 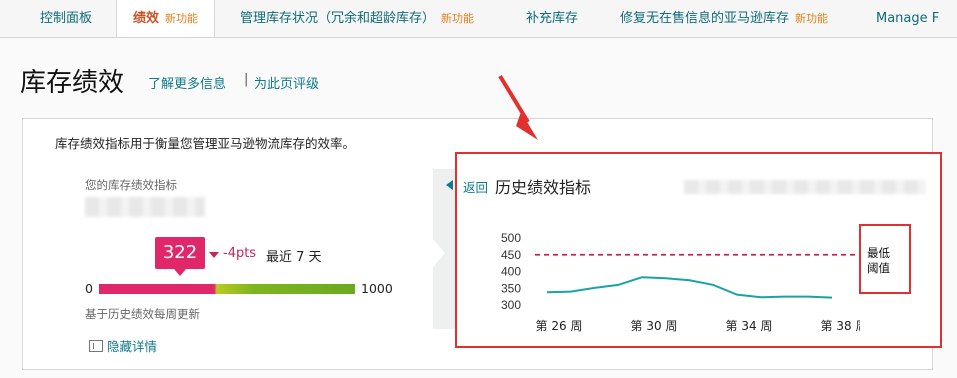 What do you see at coordinates (840, 326) in the screenshot?
I see `x-tick-label: 第 38 周` at bounding box center [840, 326].